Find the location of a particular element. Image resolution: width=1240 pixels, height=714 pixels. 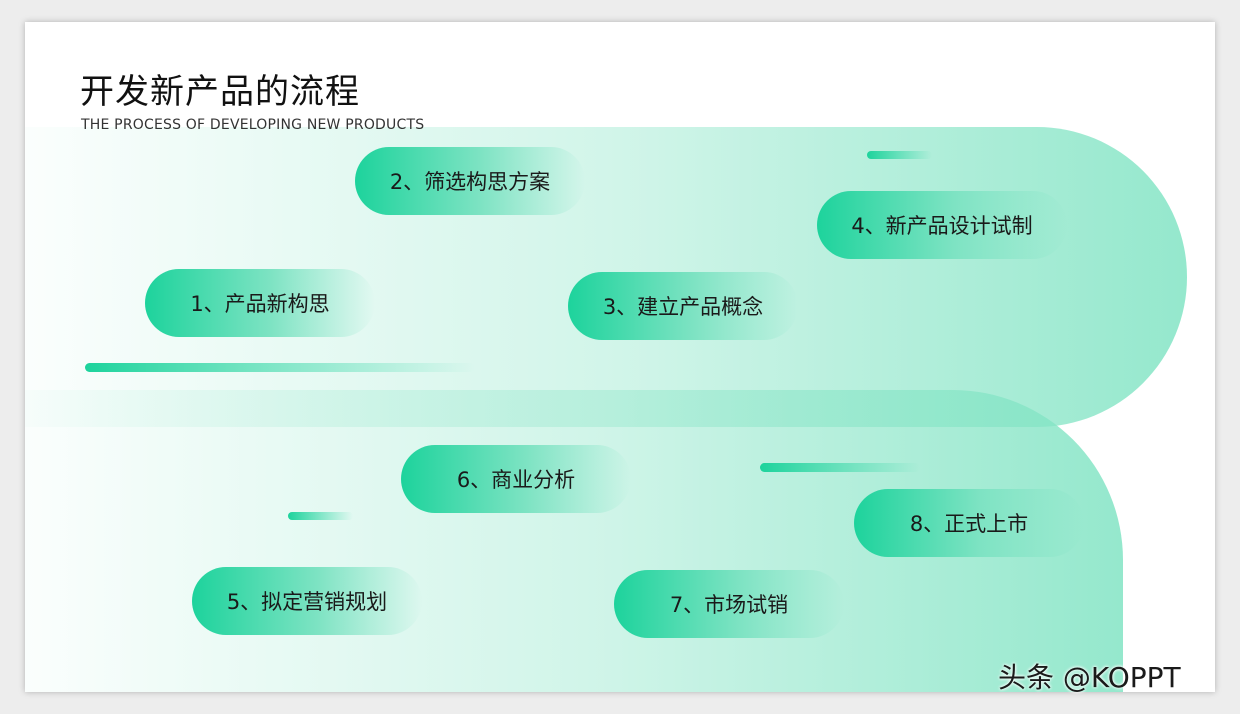

step-6: 6、商业分析 is located at coordinates (516, 479).